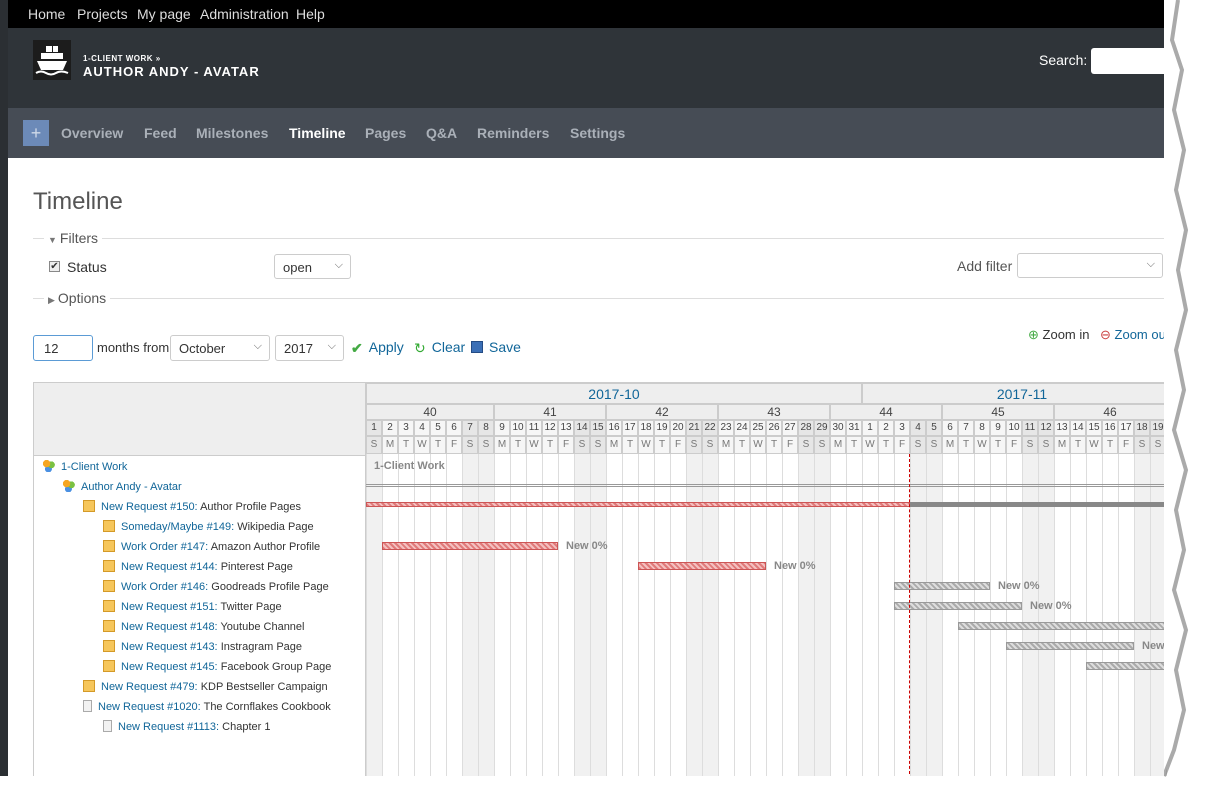  Describe the element at coordinates (169, 607) in the screenshot. I see `issue-link: New Request #151:` at that location.